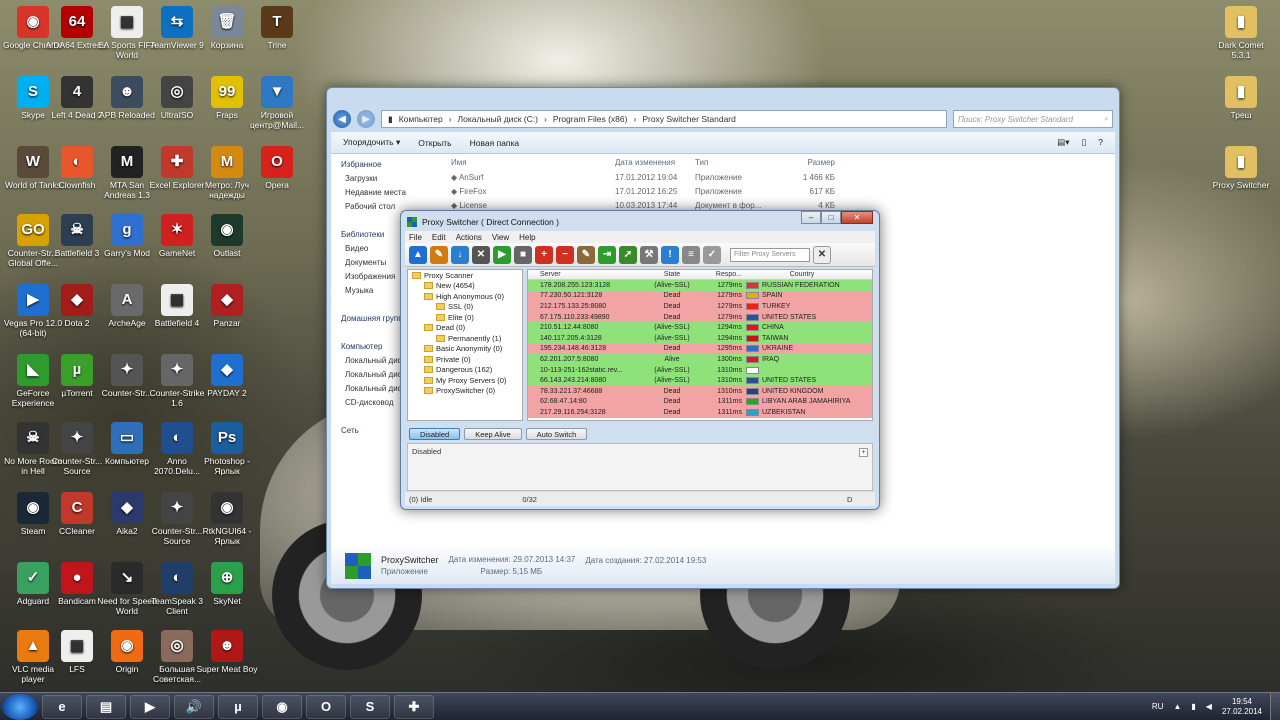 The image size is (1280, 720). I want to click on proxy-row: 62.201.207.5:8080 Alive 1300ms IRAQ, so click(700, 359).